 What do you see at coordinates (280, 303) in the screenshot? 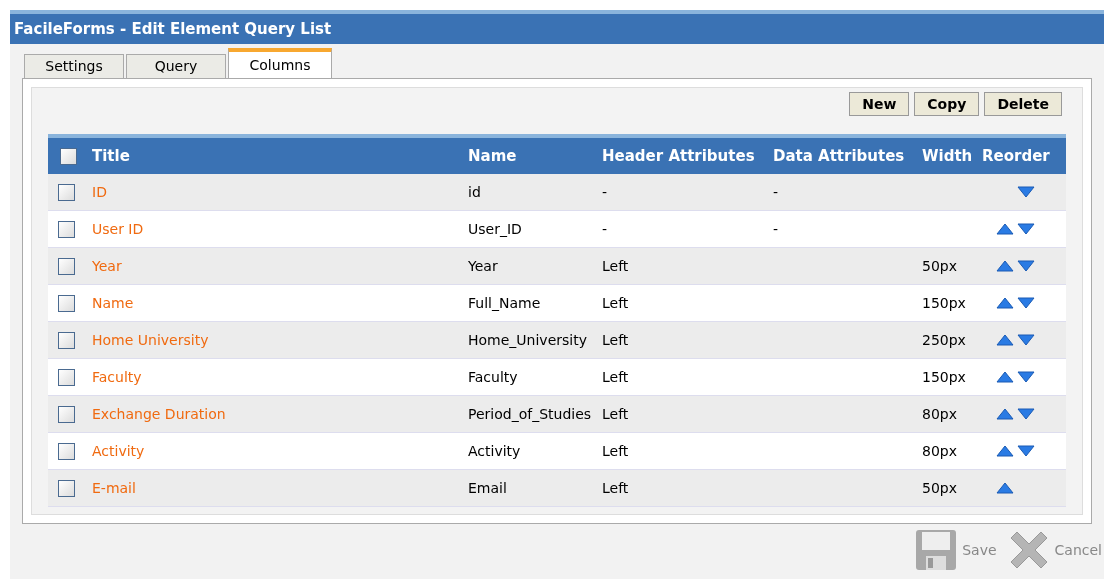
I see `column-title-link: Name` at bounding box center [280, 303].